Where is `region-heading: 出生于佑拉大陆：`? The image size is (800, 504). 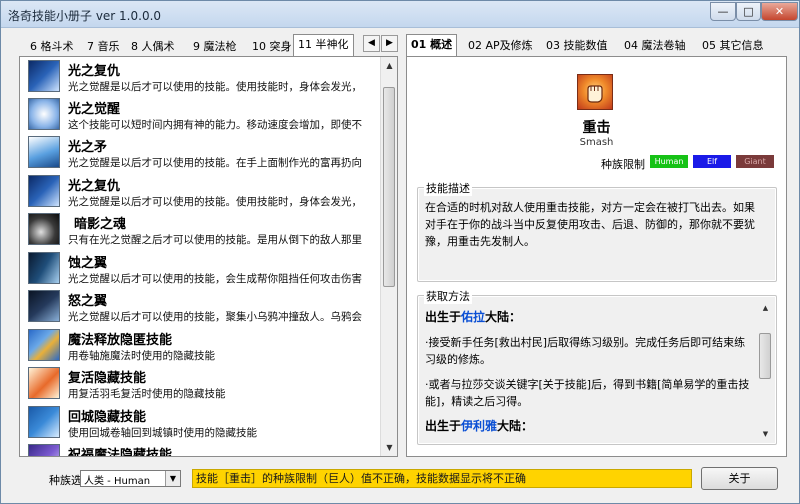 region-heading: 出生于佑拉大陆： is located at coordinates (473, 317).